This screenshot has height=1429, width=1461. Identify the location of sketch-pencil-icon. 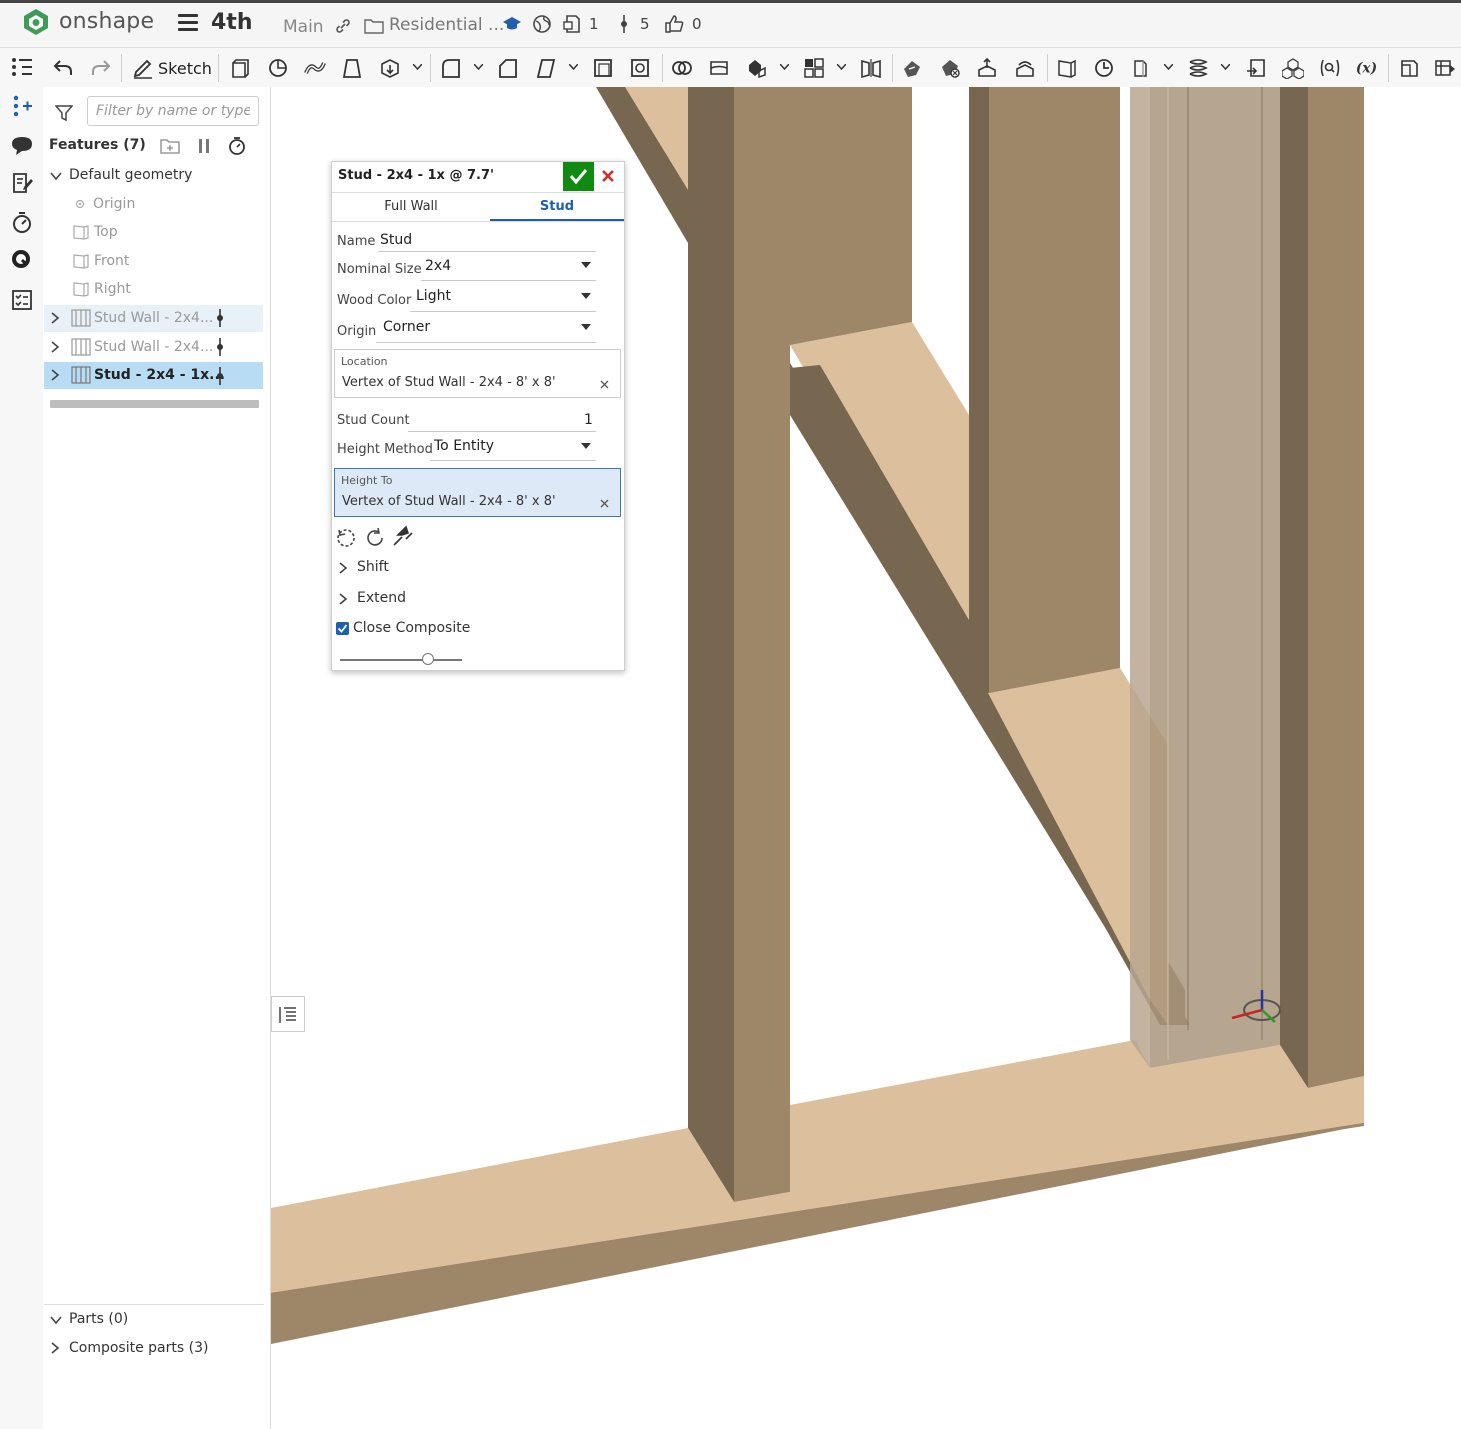
(143, 68).